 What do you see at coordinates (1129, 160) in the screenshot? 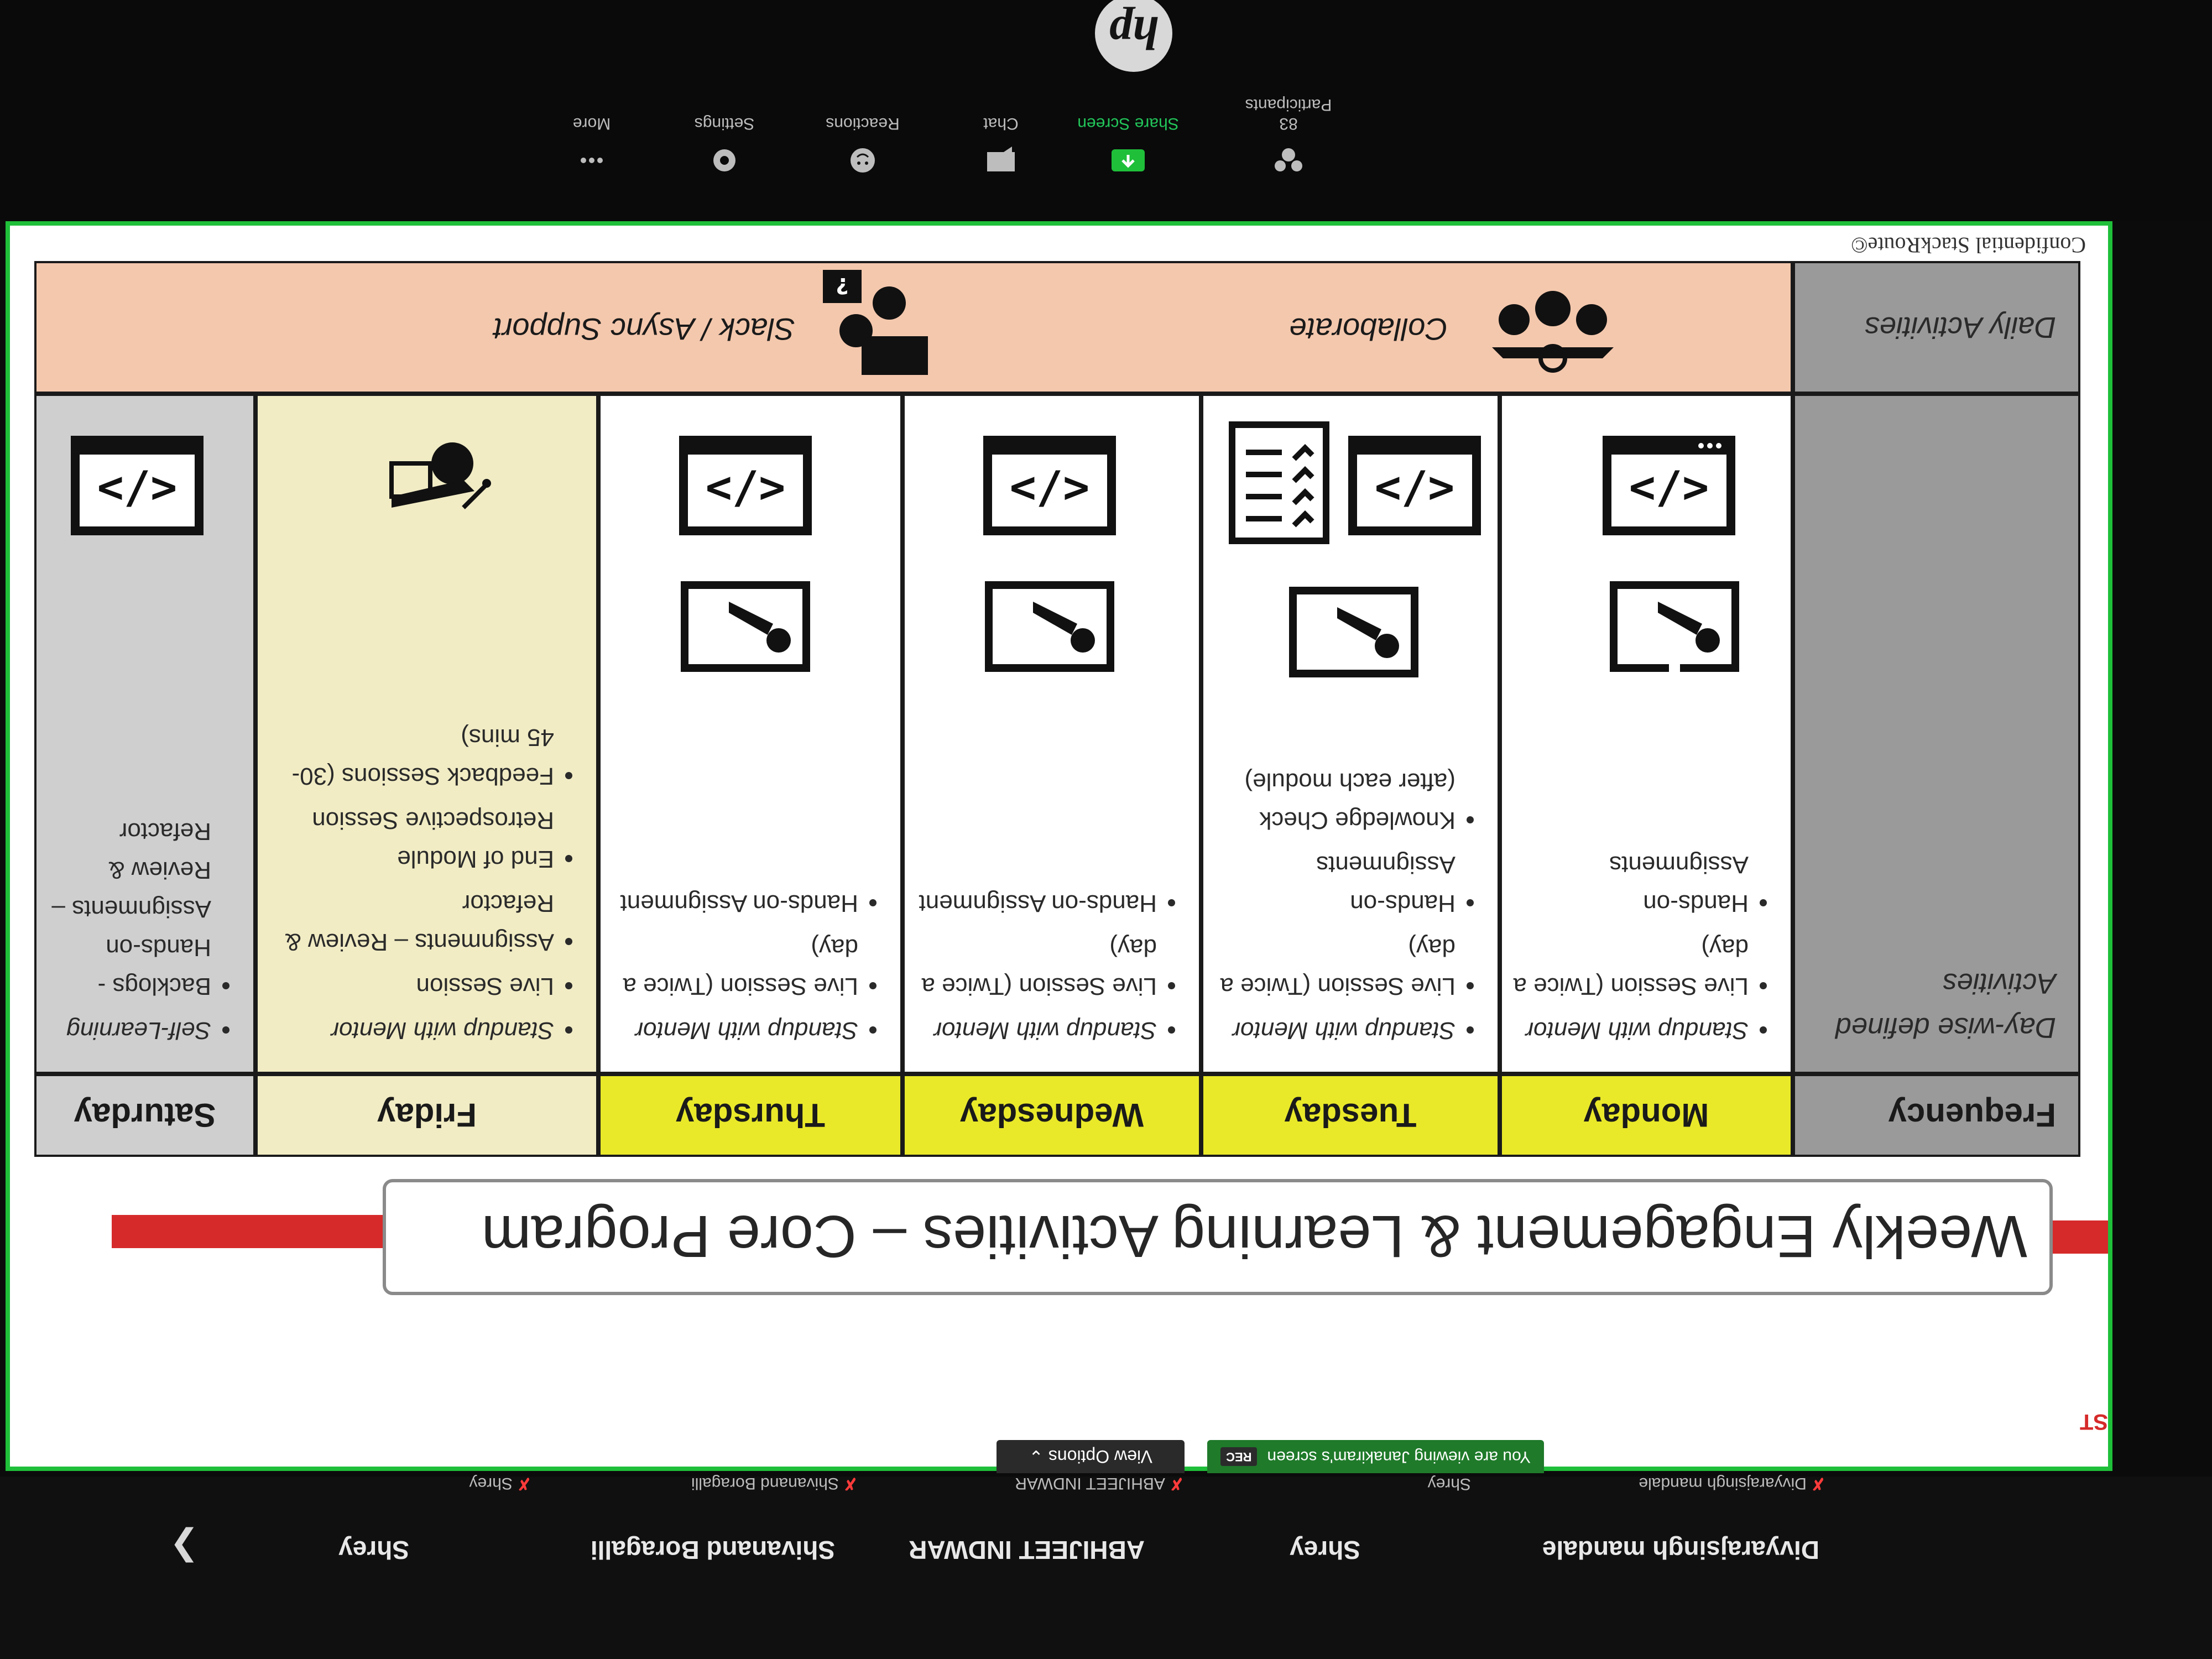
I see `share-screen-icon` at bounding box center [1129, 160].